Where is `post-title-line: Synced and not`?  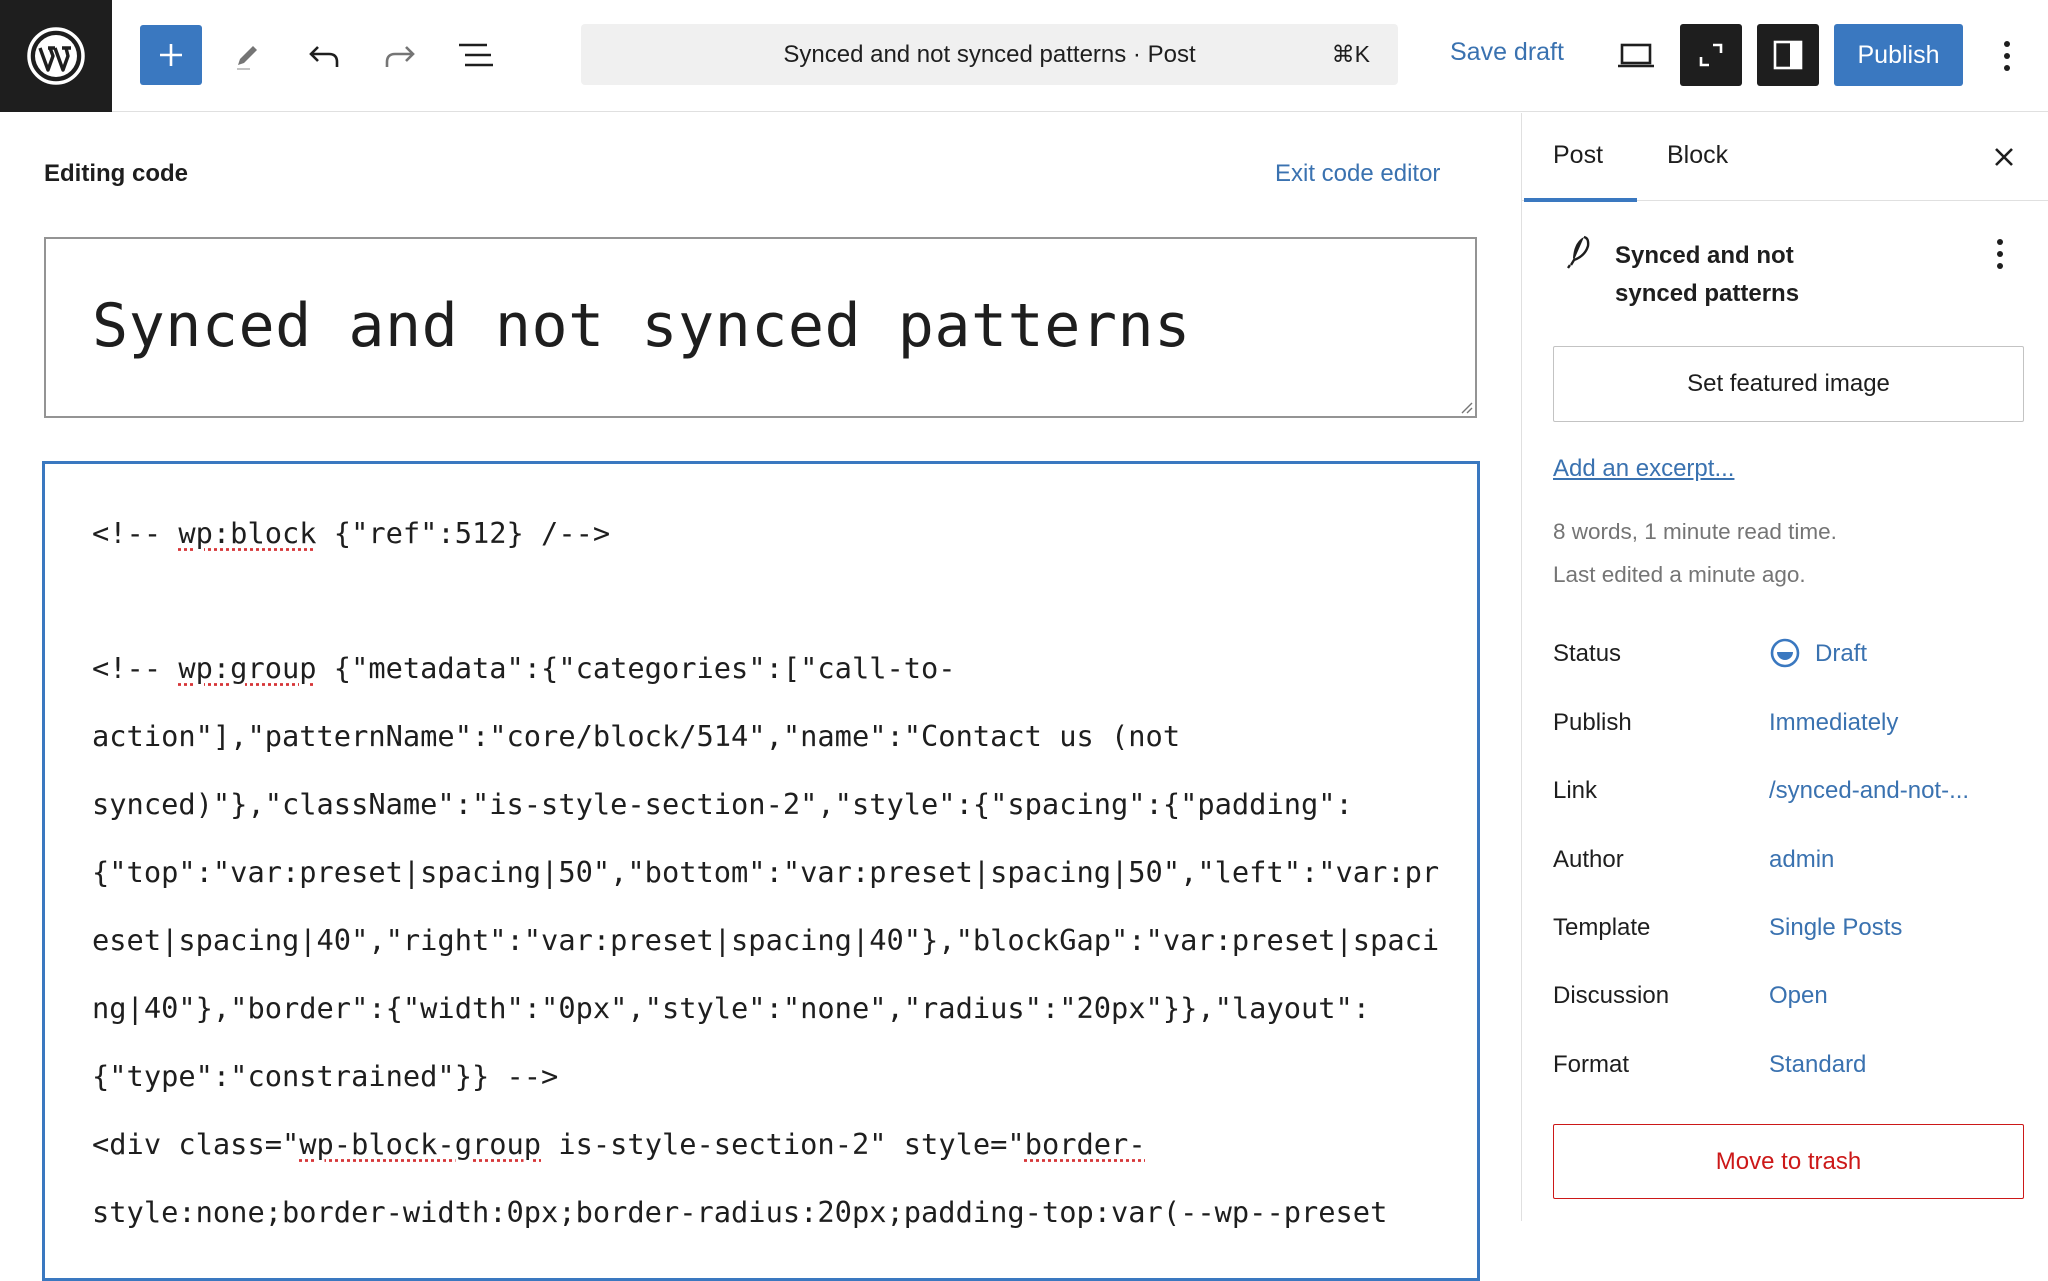
post-title-line: Synced and not is located at coordinates (1704, 255).